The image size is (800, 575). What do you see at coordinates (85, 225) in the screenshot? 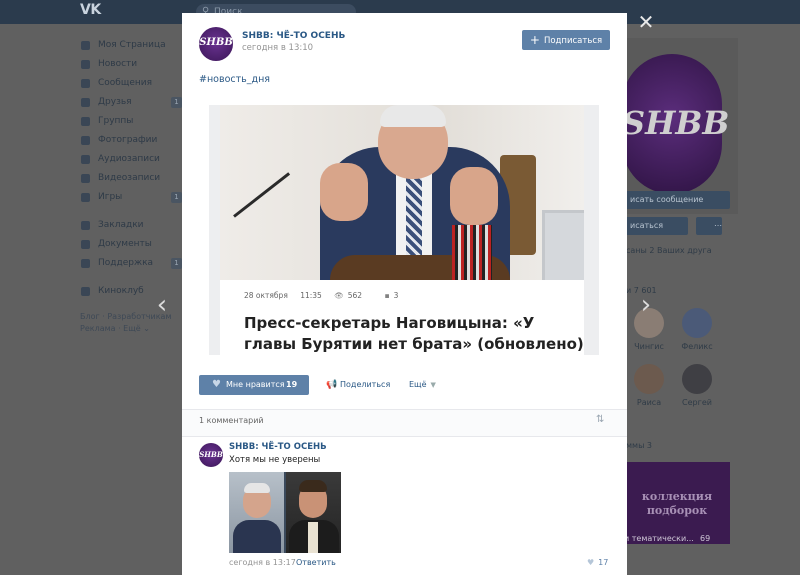
I see `bookmarks-icon` at bounding box center [85, 225].